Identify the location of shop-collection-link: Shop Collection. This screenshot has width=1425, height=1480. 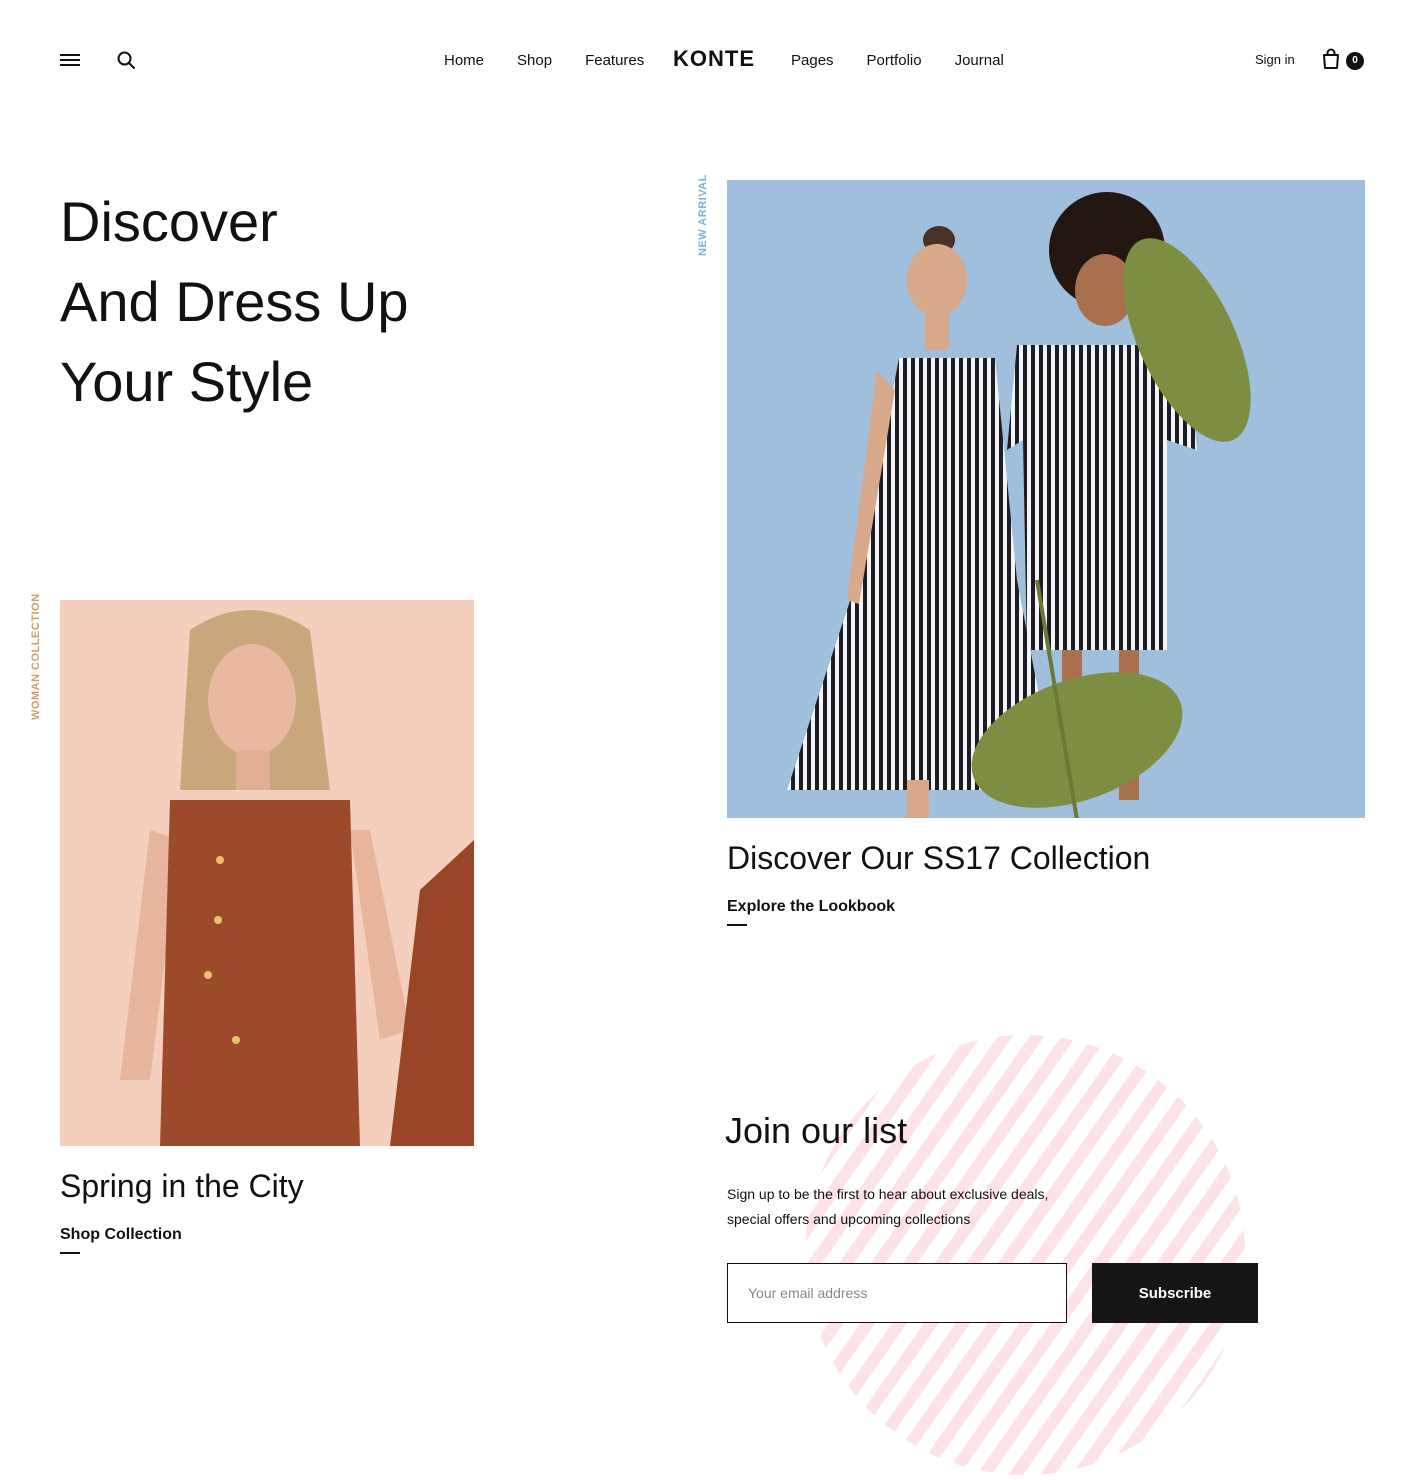
(121, 1240).